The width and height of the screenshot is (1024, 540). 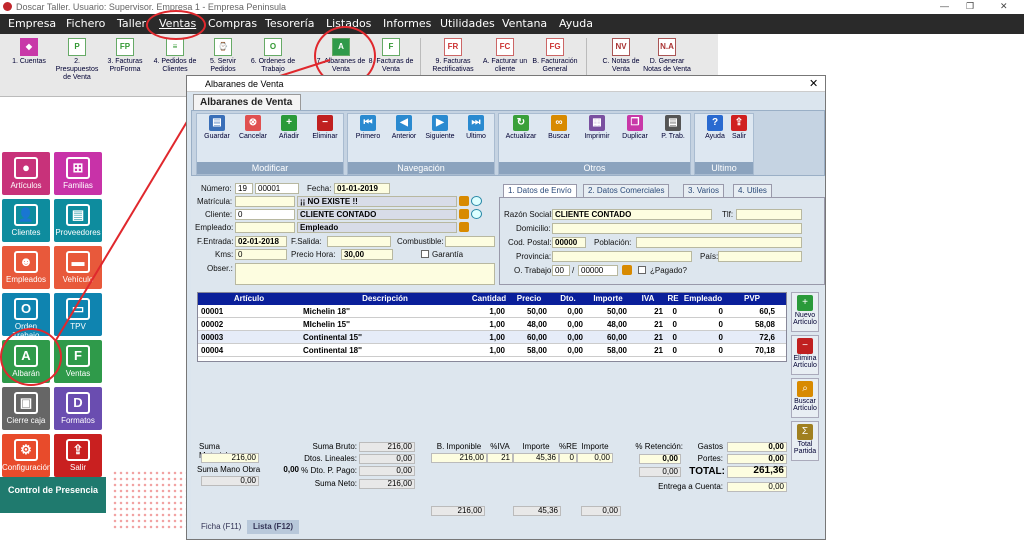 What do you see at coordinates (805, 355) in the screenshot?
I see `delete-article-button: − Elimina Artículo` at bounding box center [805, 355].